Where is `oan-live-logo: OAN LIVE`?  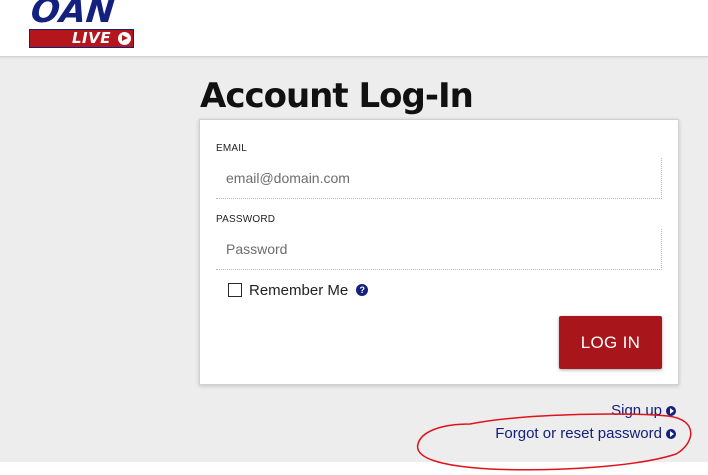 oan-live-logo: OAN LIVE is located at coordinates (82, 25).